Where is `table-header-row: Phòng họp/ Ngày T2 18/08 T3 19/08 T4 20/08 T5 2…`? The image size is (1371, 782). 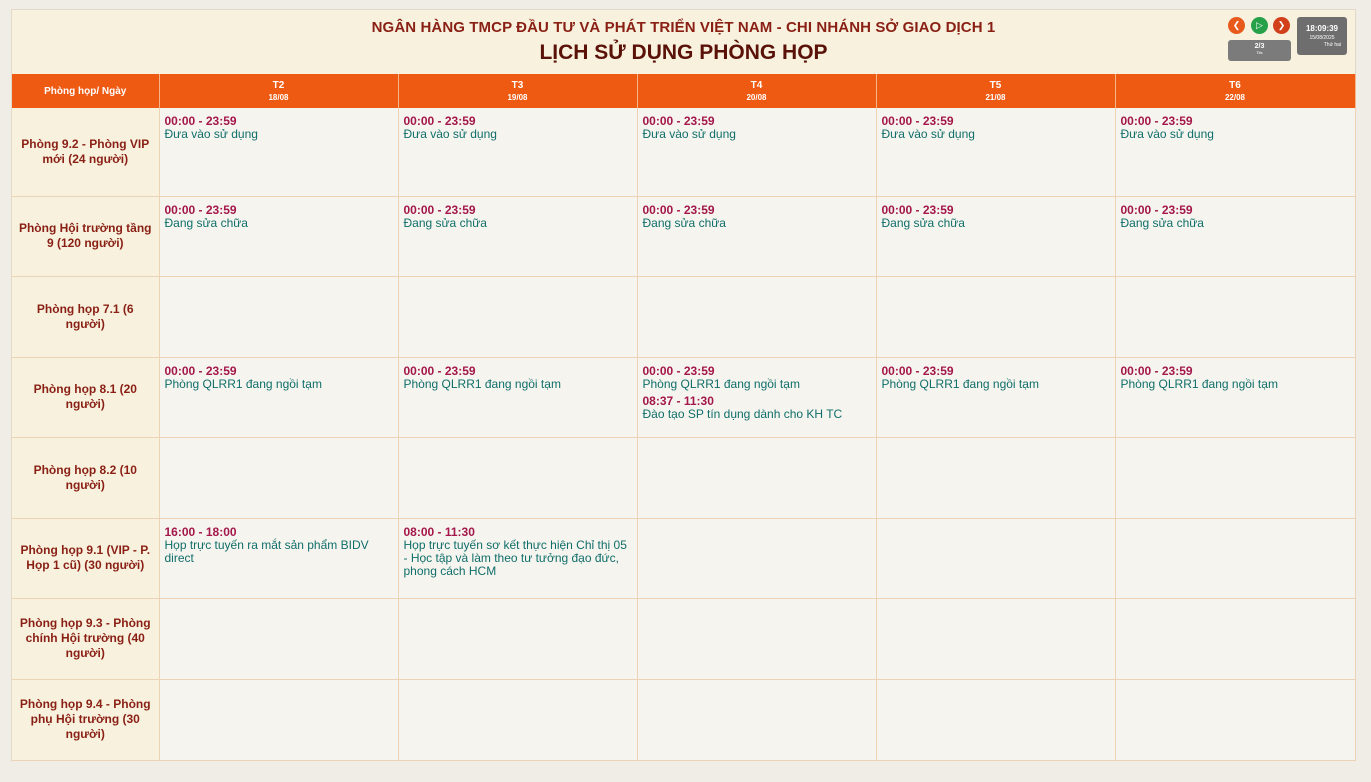
table-header-row: Phòng họp/ Ngày T2 18/08 T3 19/08 T4 20/08 T5 2… is located at coordinates (684, 91).